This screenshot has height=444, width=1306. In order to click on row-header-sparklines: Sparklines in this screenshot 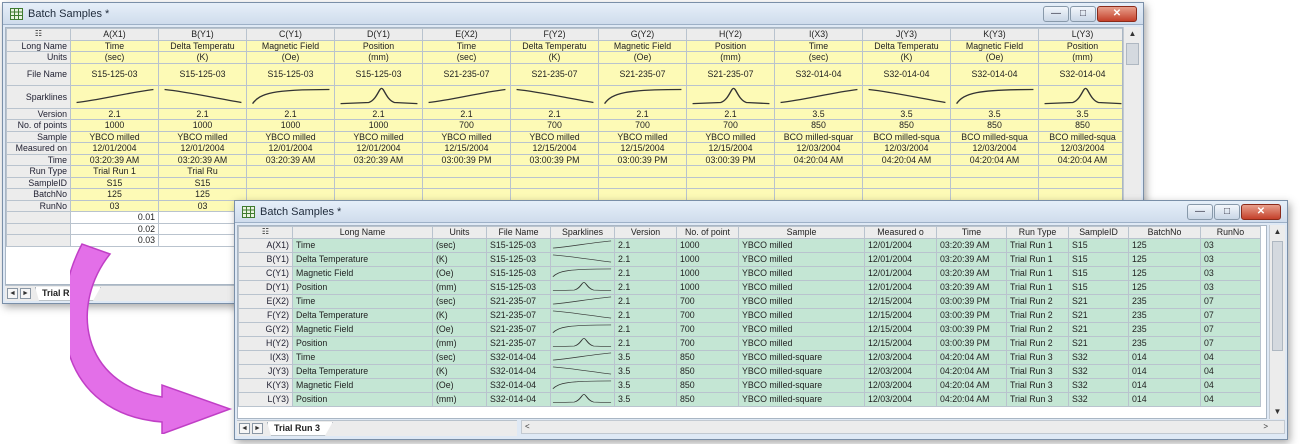, I will do `click(38, 96)`.